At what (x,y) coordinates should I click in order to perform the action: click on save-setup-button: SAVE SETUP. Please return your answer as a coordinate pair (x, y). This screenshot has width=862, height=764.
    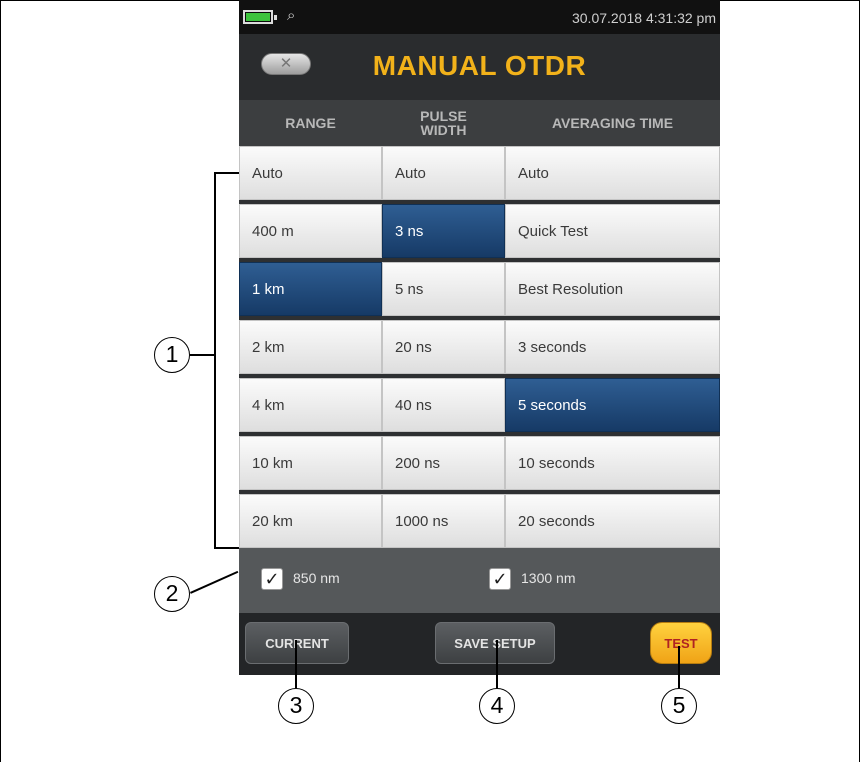
    Looking at the image, I should click on (495, 643).